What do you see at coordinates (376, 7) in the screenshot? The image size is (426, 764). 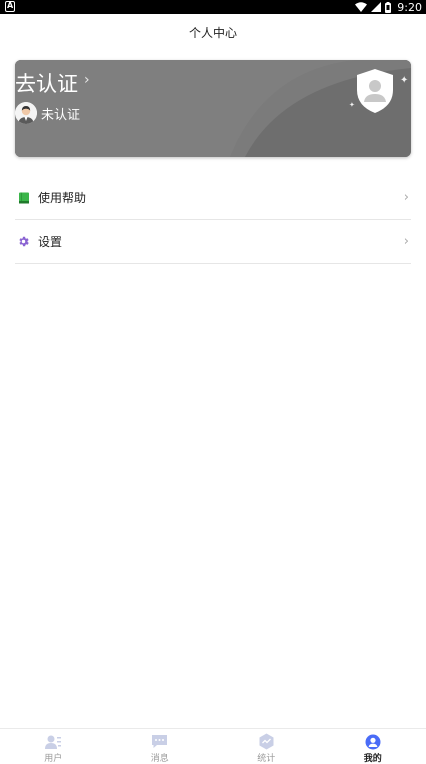 I see `signal-icon` at bounding box center [376, 7].